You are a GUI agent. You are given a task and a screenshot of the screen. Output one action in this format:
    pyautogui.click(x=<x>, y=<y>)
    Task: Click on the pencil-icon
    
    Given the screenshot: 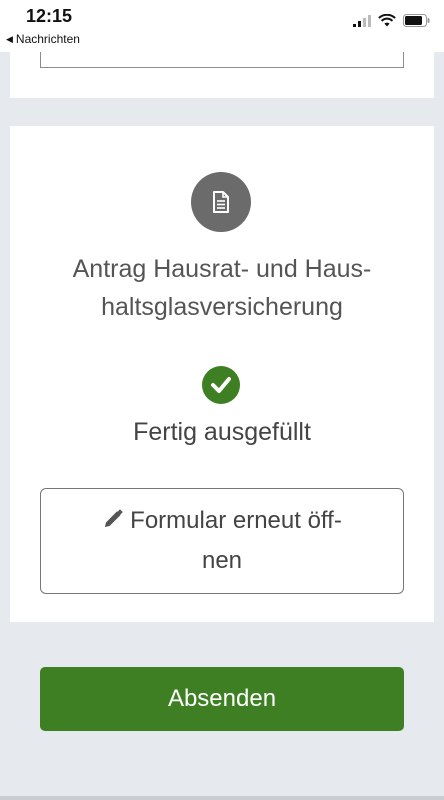 What is the action you would take?
    pyautogui.click(x=113, y=523)
    